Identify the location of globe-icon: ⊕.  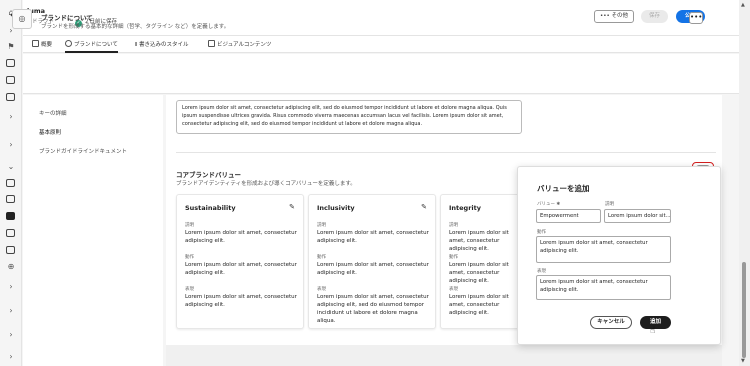
(11, 267).